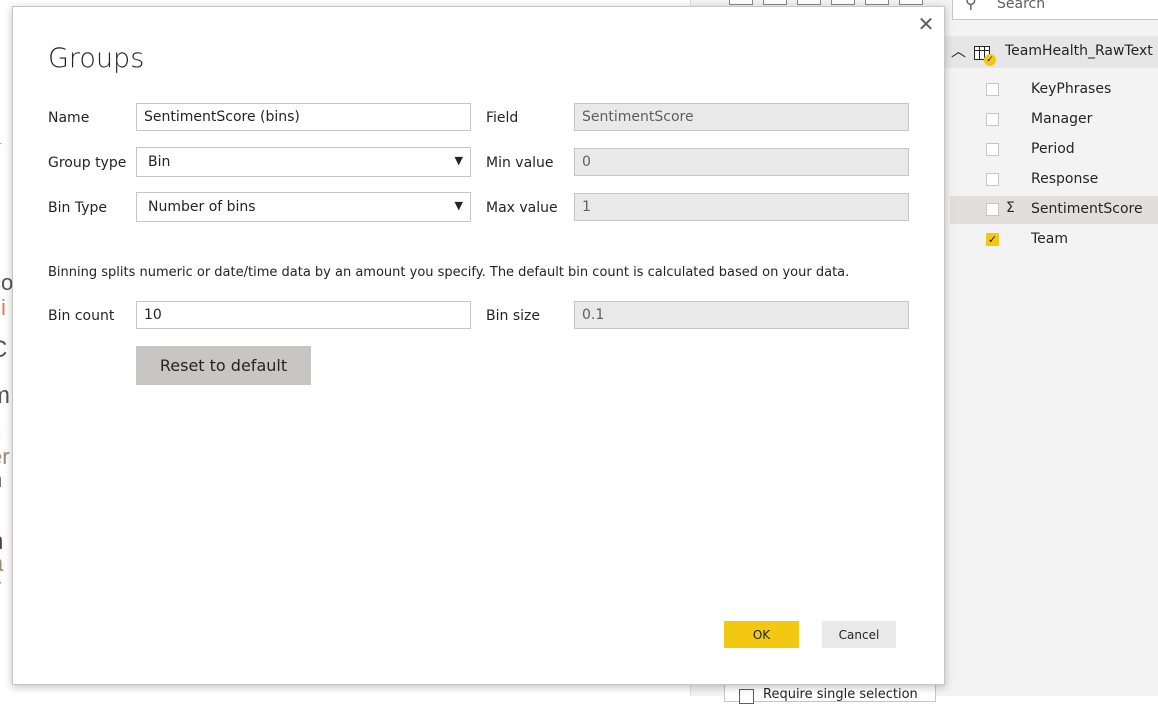 This screenshot has width=1158, height=704. I want to click on report-canvas: ar co si C m c er n h a v, so click(6, 348).